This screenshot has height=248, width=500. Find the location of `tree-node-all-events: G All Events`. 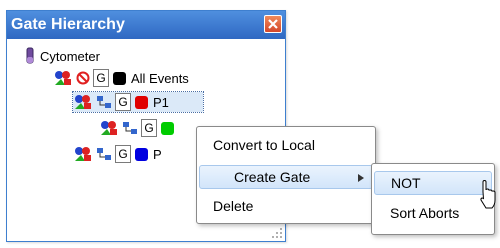

tree-node-all-events: G All Events is located at coordinates (121, 78).